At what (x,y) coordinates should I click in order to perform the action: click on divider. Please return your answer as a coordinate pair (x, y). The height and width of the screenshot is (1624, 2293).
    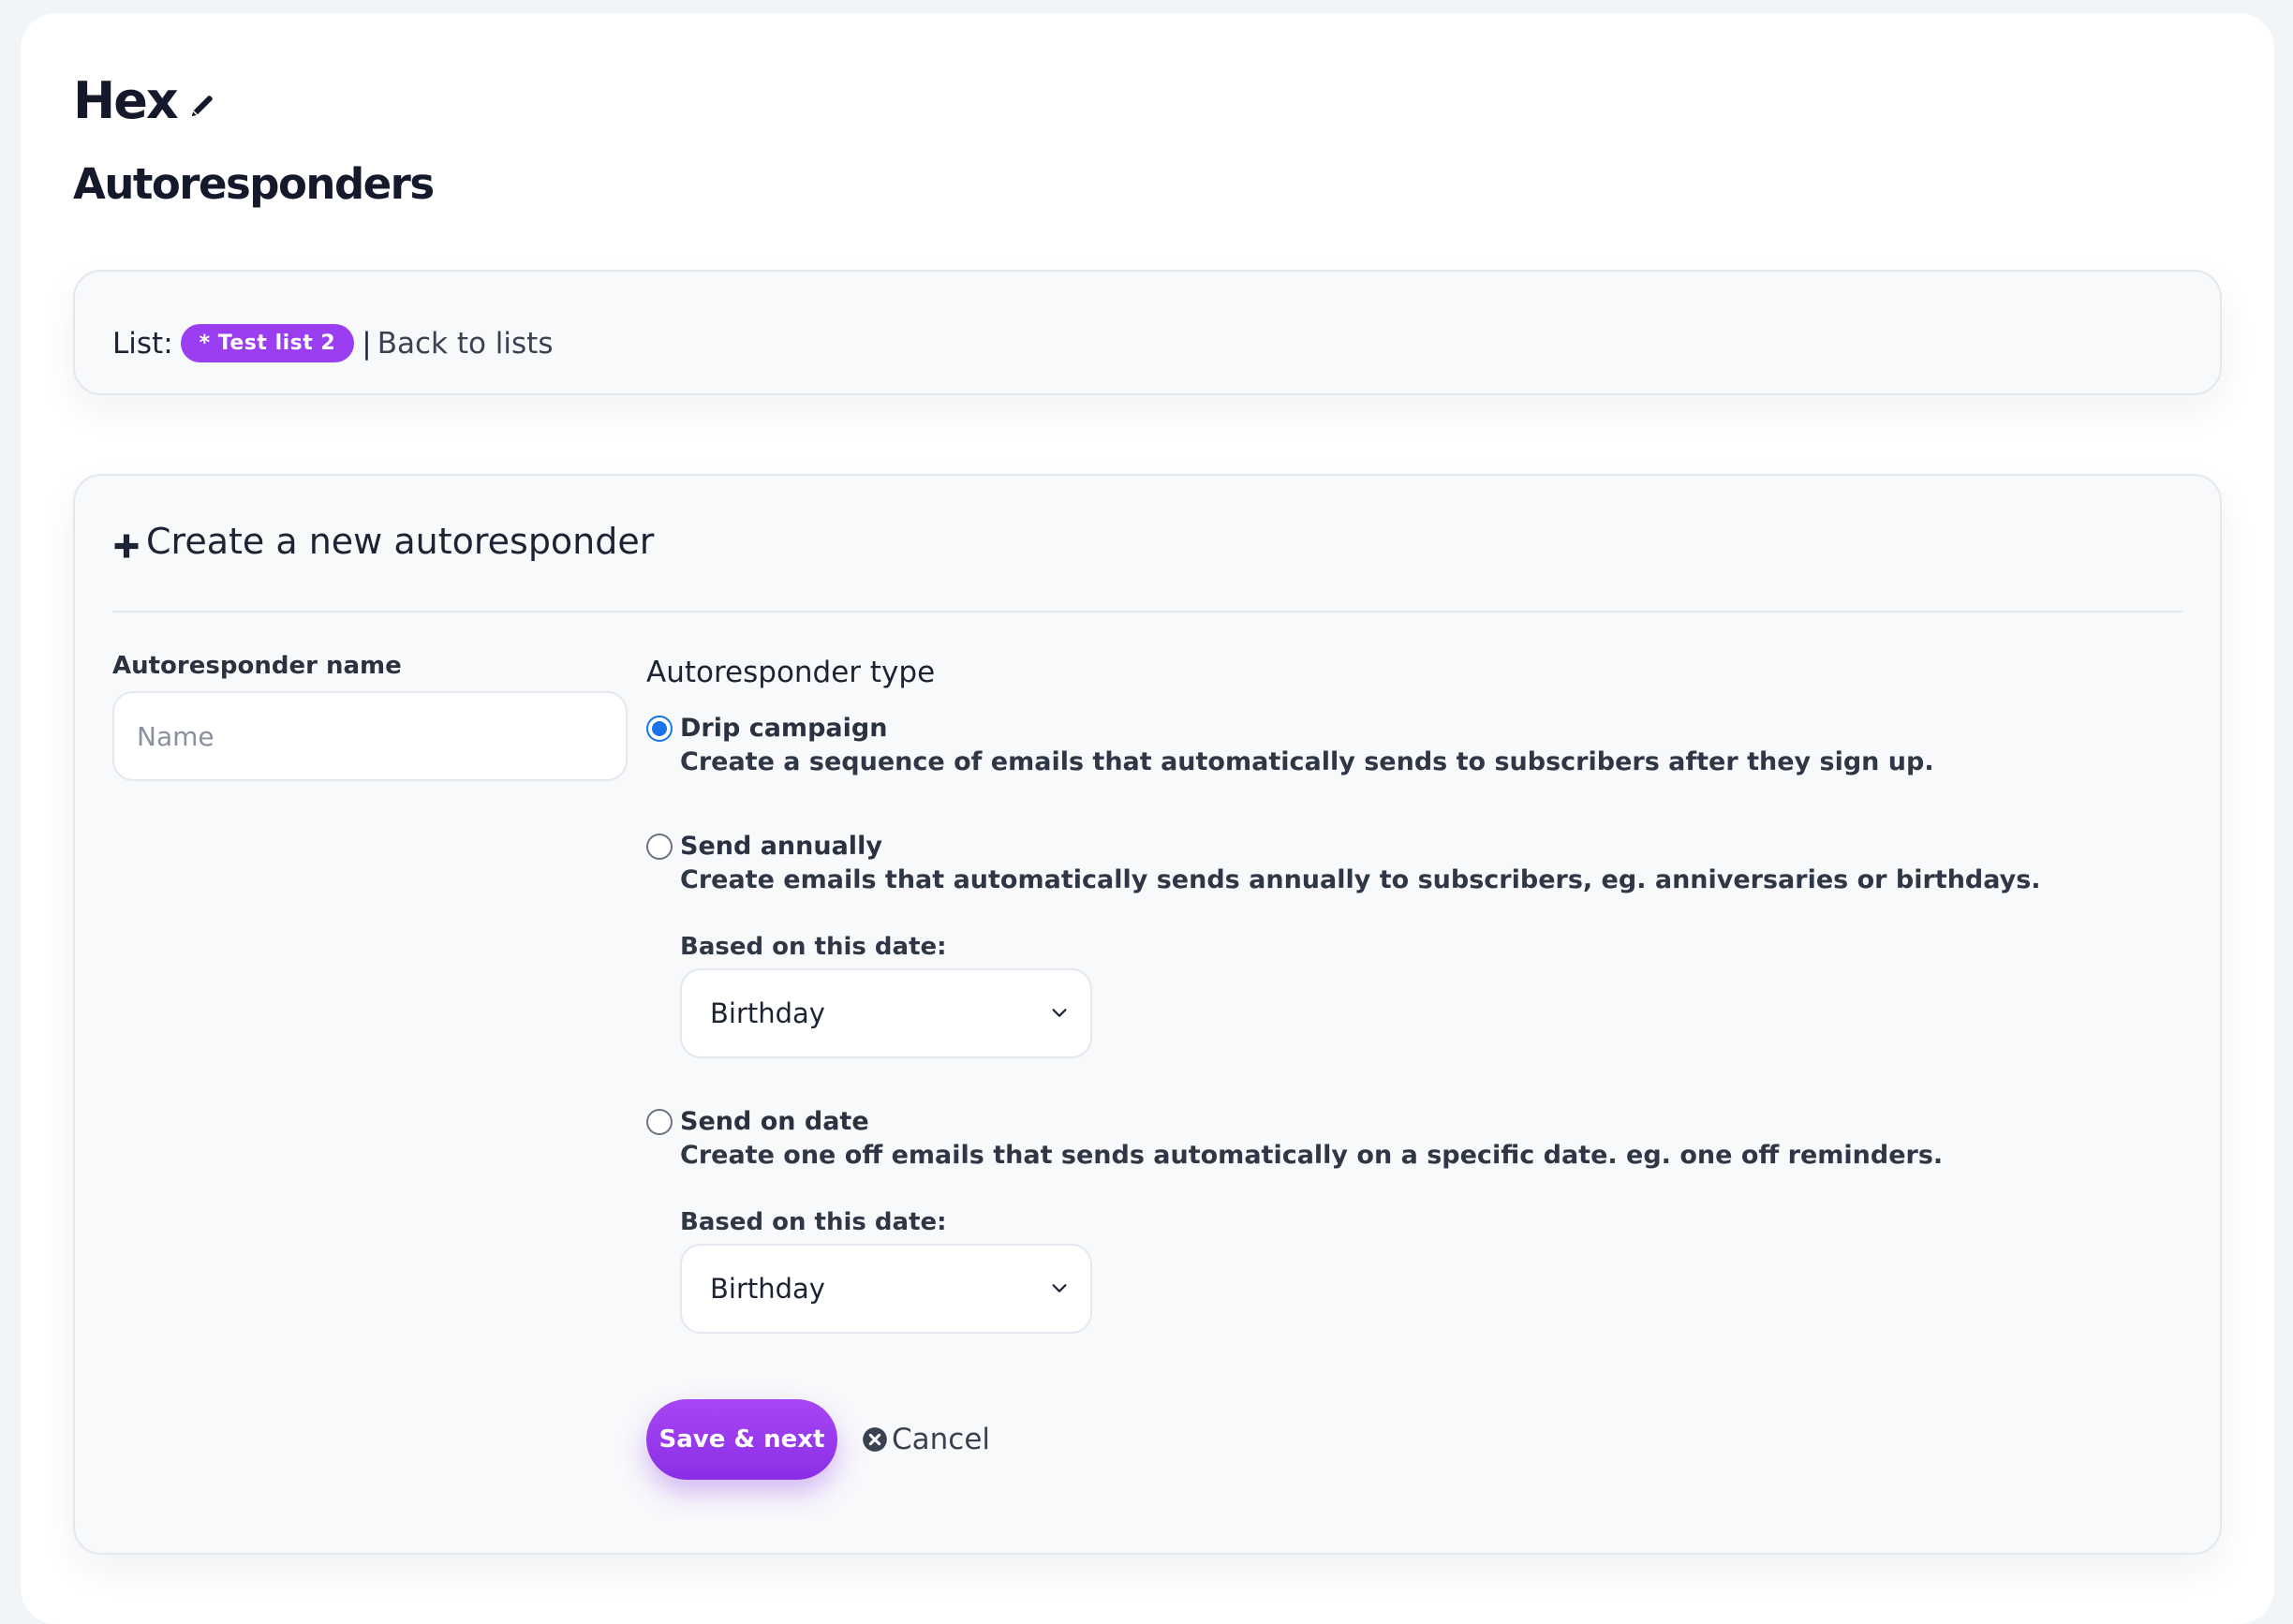
    Looking at the image, I should click on (1147, 612).